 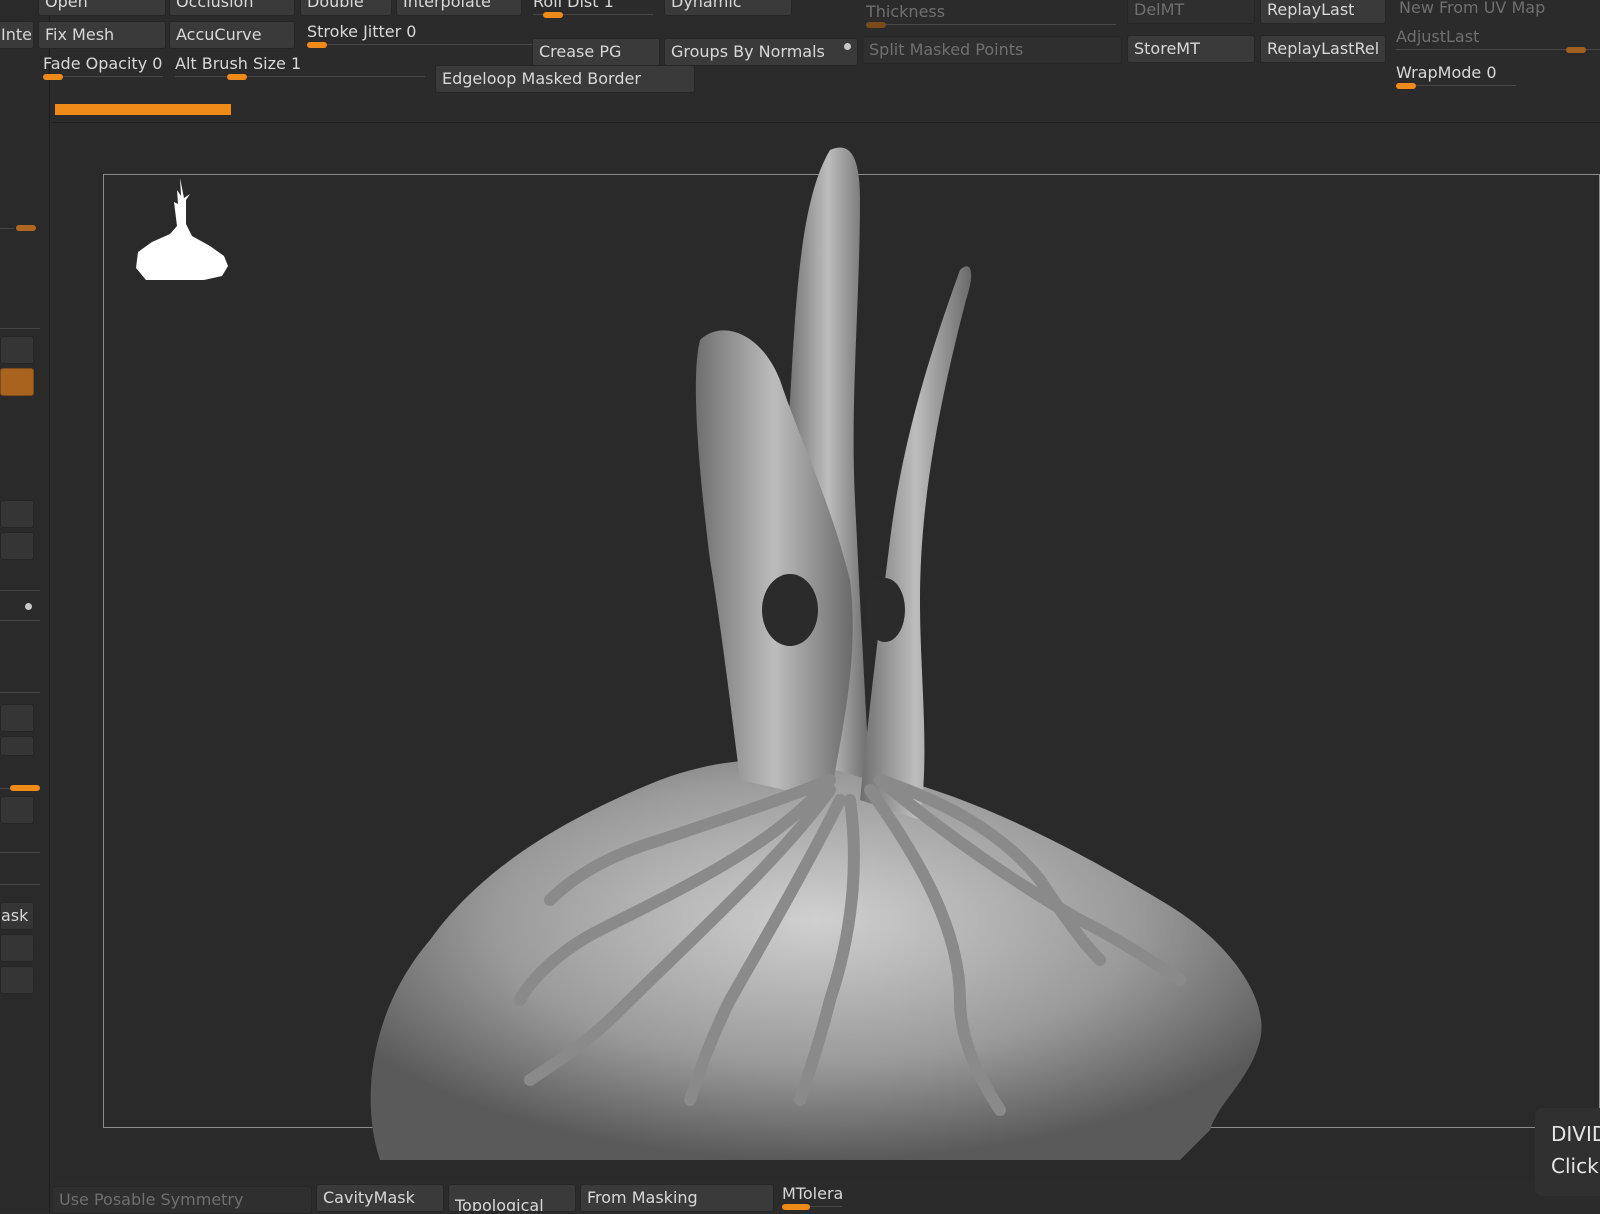 I want to click on from-masking-button: From Masking, so click(x=677, y=1198).